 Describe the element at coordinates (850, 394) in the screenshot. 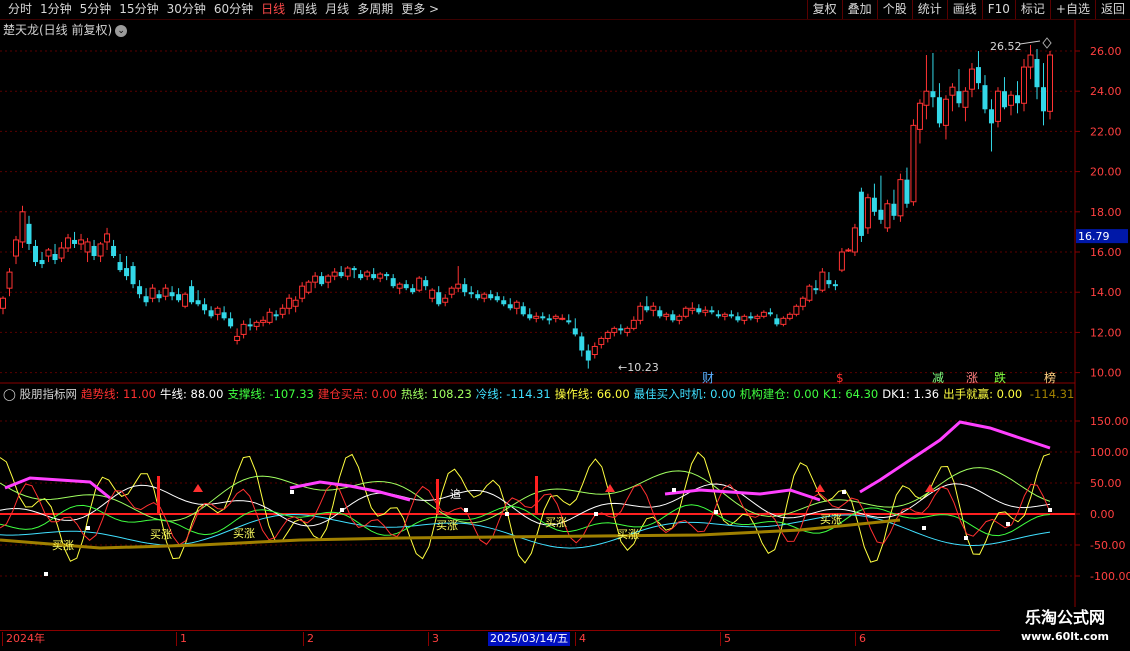

I see `indicator-field-9: K1: 64.30` at that location.